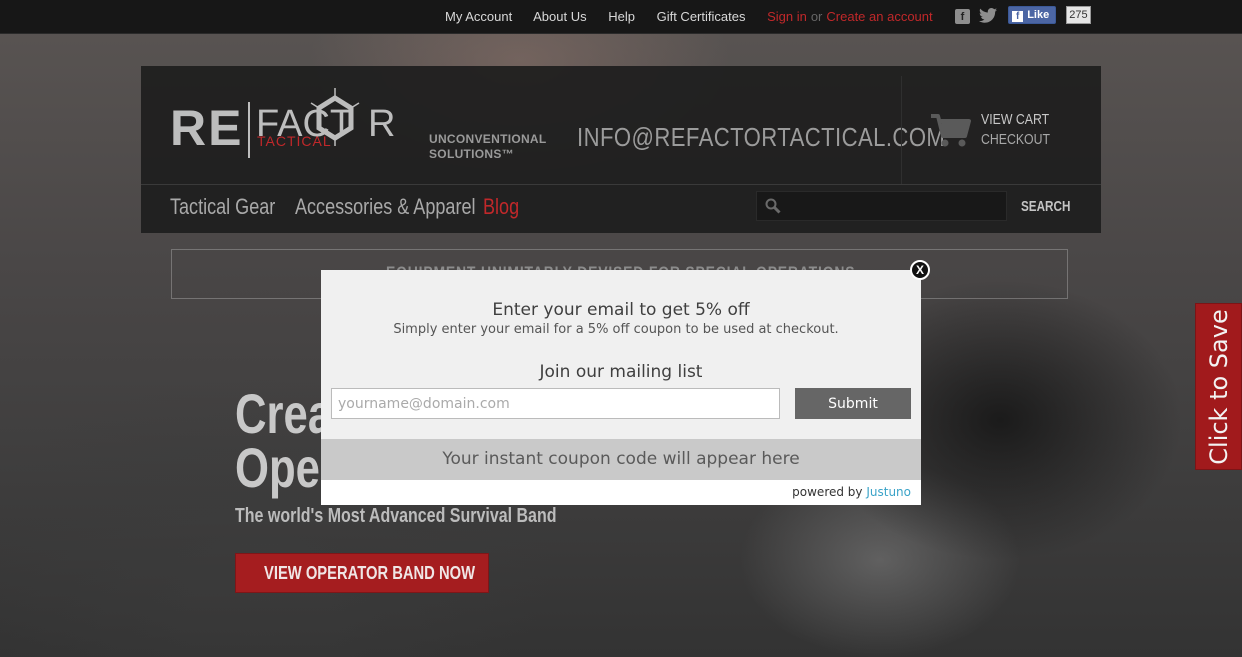 The height and width of the screenshot is (657, 1242). Describe the element at coordinates (488, 139) in the screenshot. I see `tagline-line1: UNCONVENTIONAL` at that location.